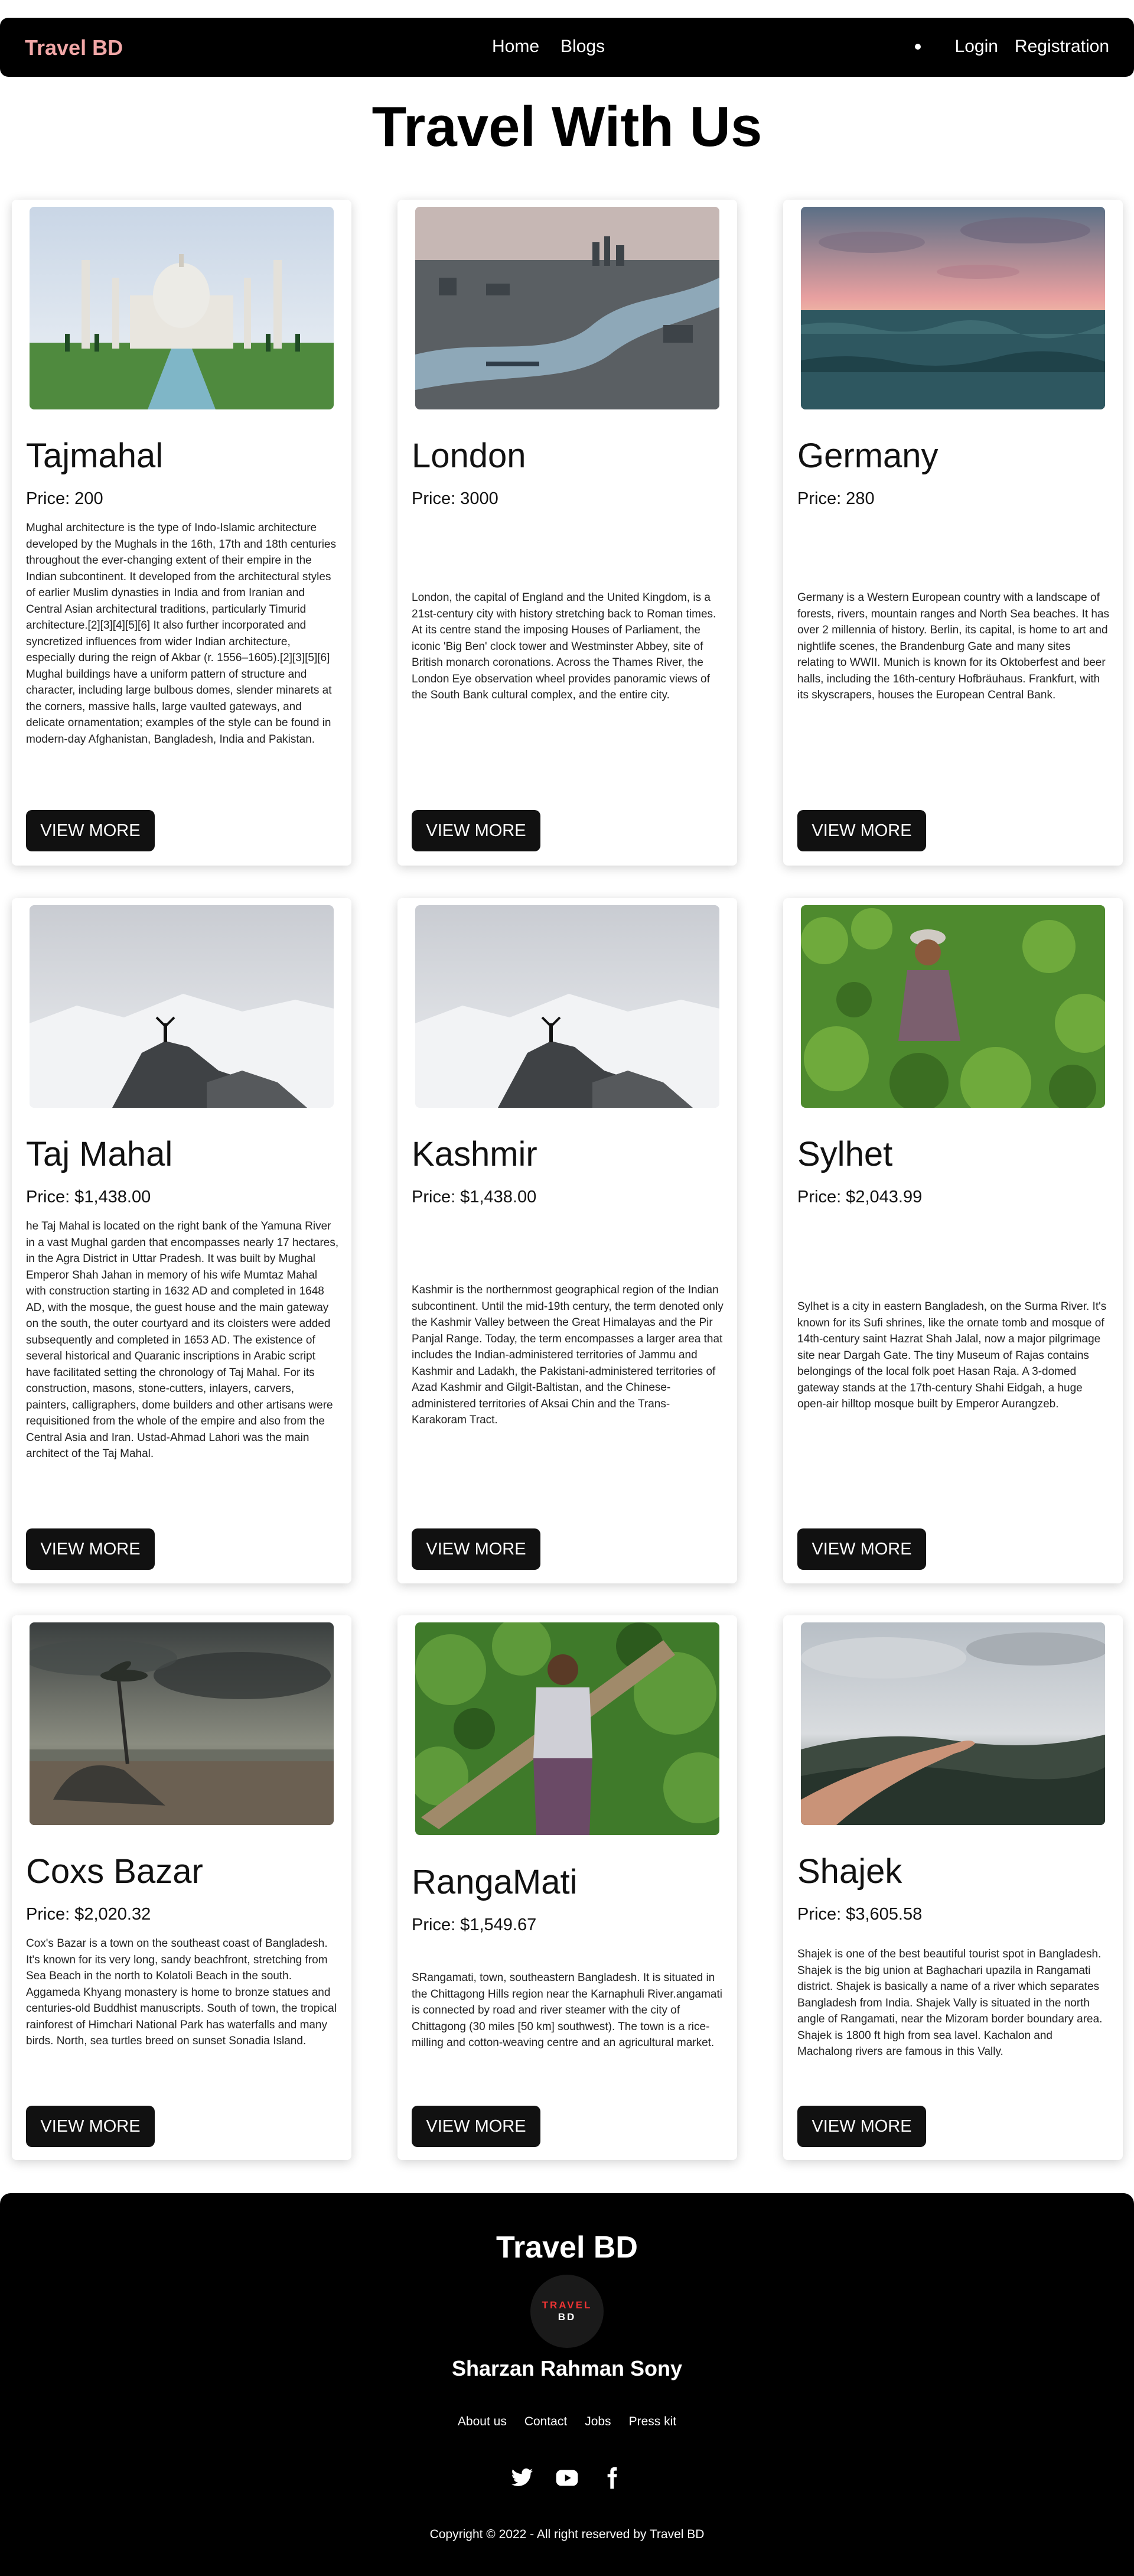  What do you see at coordinates (860, 1915) in the screenshot?
I see `card-price: Price: $3,605.58` at bounding box center [860, 1915].